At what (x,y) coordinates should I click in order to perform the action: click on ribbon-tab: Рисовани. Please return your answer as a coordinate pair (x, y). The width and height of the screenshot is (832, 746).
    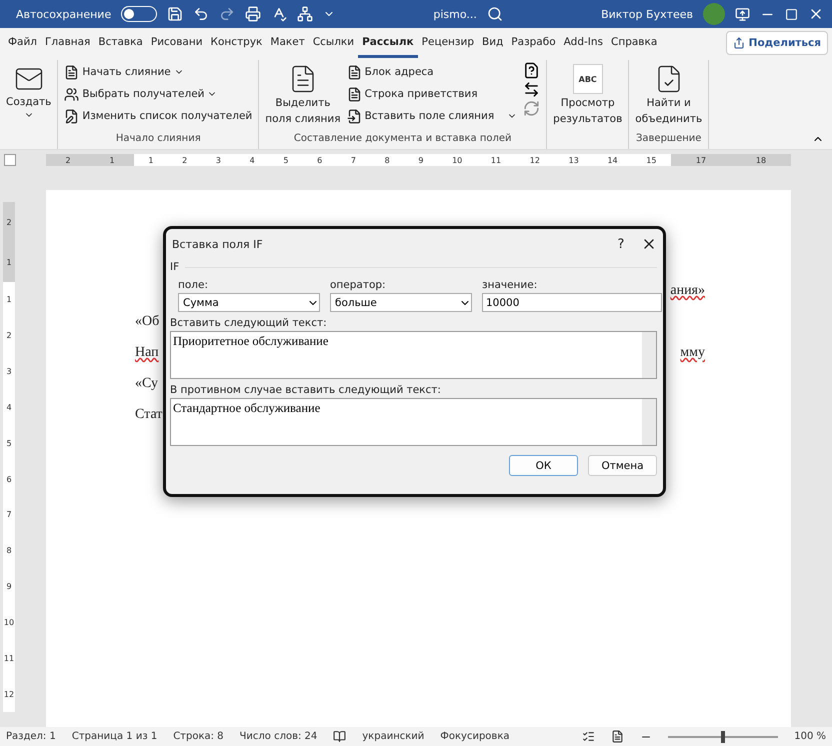
    Looking at the image, I should click on (176, 43).